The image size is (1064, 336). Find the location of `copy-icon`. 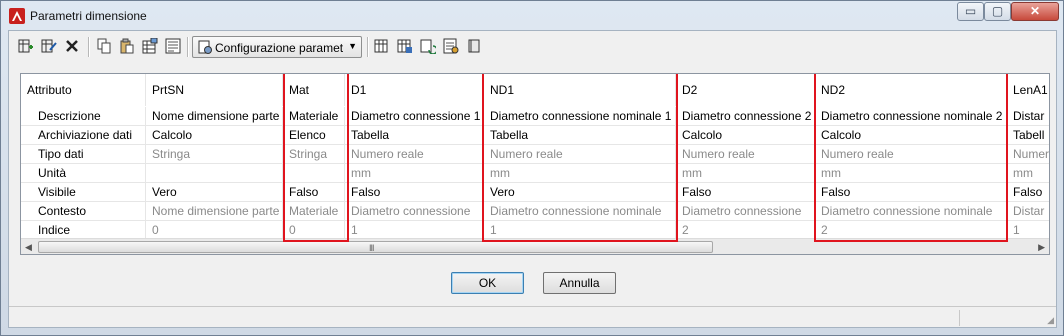

copy-icon is located at coordinates (104, 46).